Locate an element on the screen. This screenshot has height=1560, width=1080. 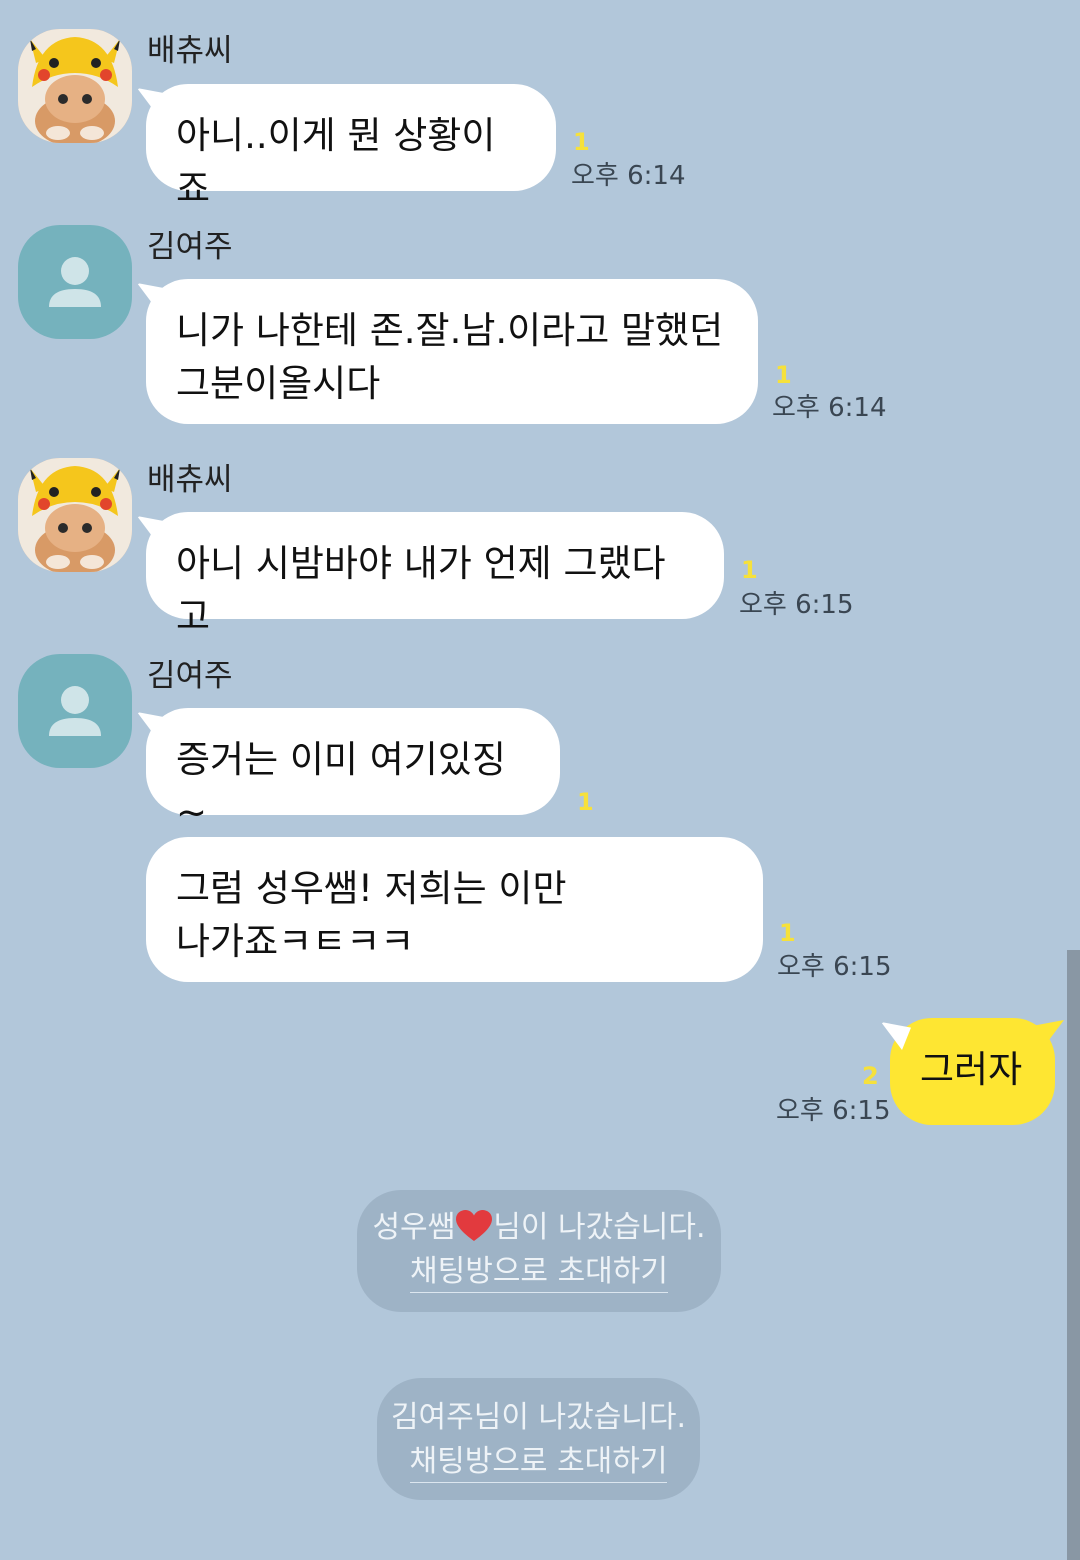
unread-count: 2 is located at coordinates (870, 1076).